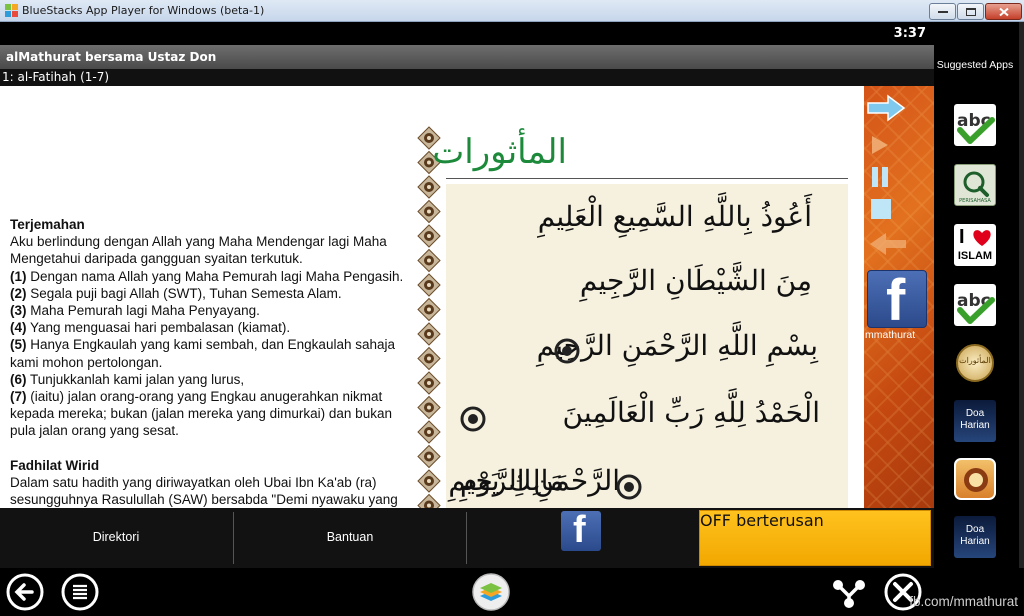 The height and width of the screenshot is (616, 1024). Describe the element at coordinates (762, 520) in the screenshot. I see `off-berterusan-label: OFF berterusan` at that location.